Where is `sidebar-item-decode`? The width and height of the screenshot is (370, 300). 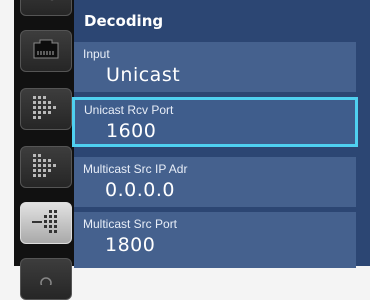 sidebar-item-decode is located at coordinates (46, 109).